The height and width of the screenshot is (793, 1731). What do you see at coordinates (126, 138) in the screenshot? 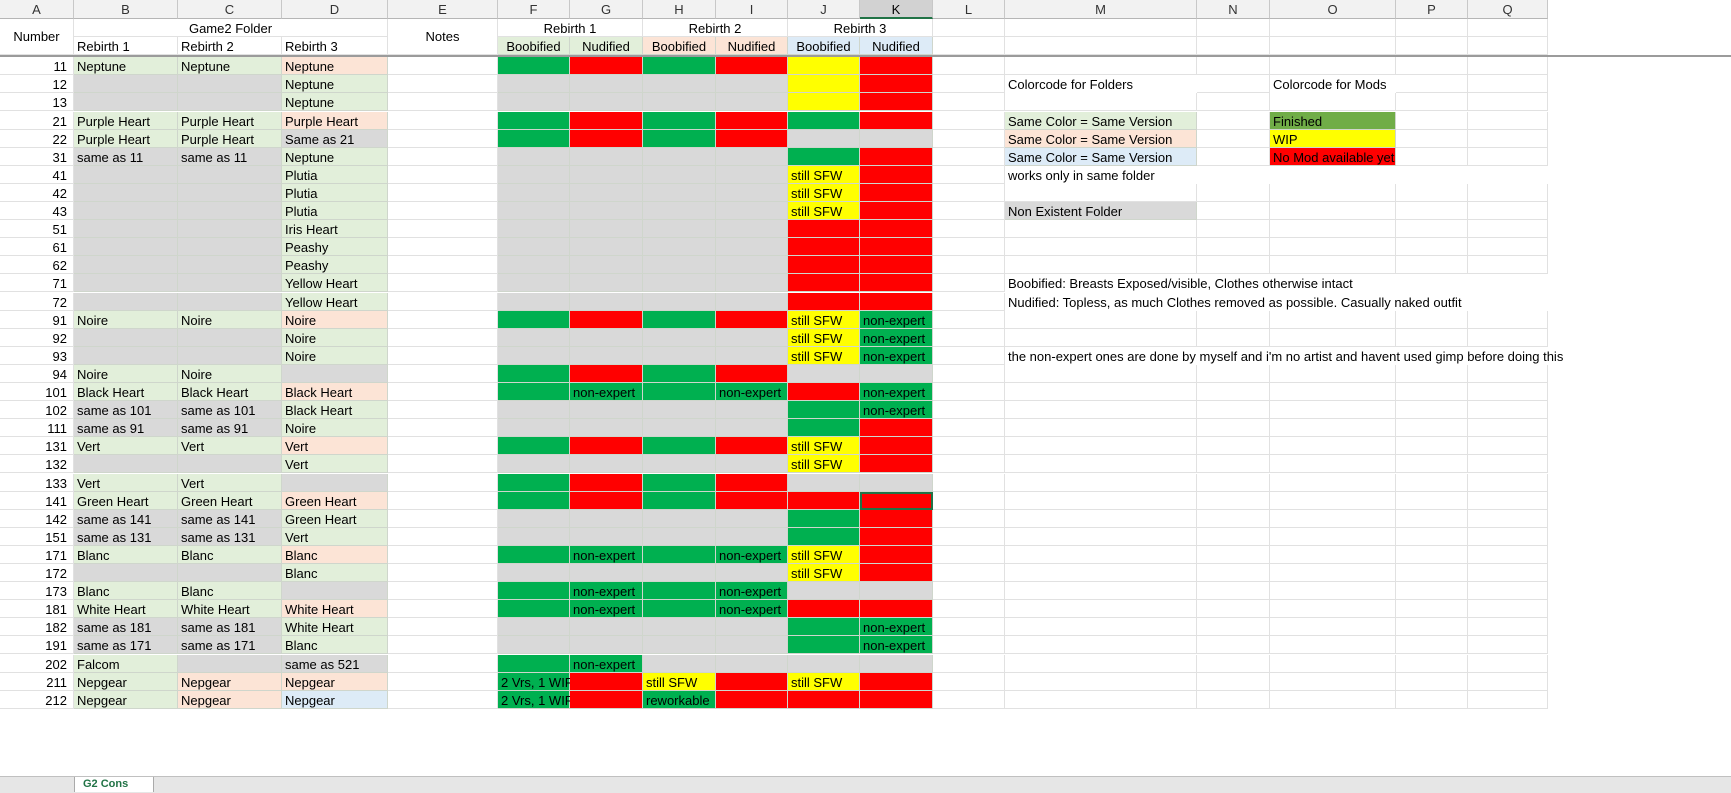
I see `folder-rebirth1-cell: Purple Heart` at bounding box center [126, 138].